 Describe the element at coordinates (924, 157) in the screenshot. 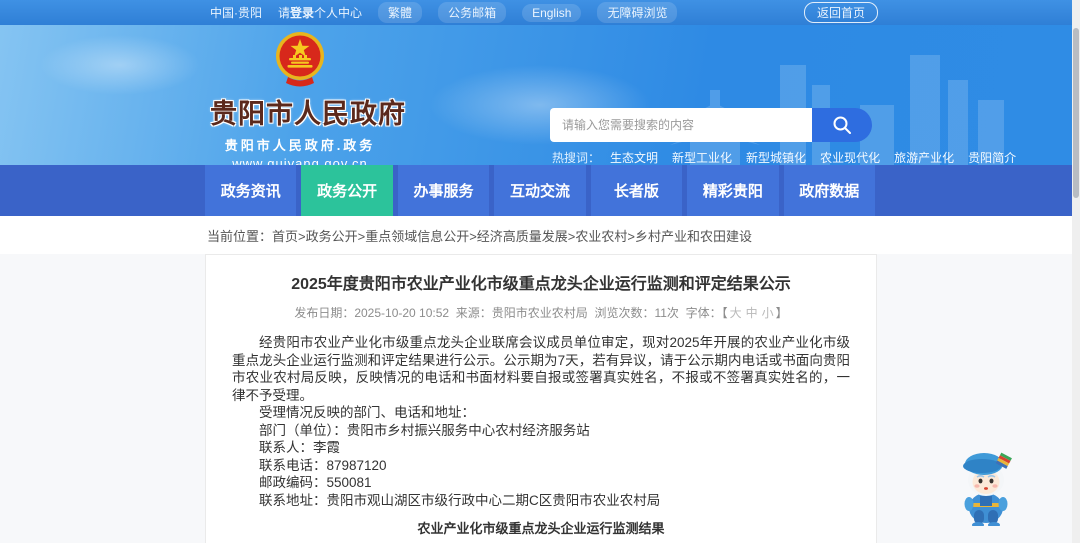

I see `hot-word-tourism: 旅游产业化` at that location.